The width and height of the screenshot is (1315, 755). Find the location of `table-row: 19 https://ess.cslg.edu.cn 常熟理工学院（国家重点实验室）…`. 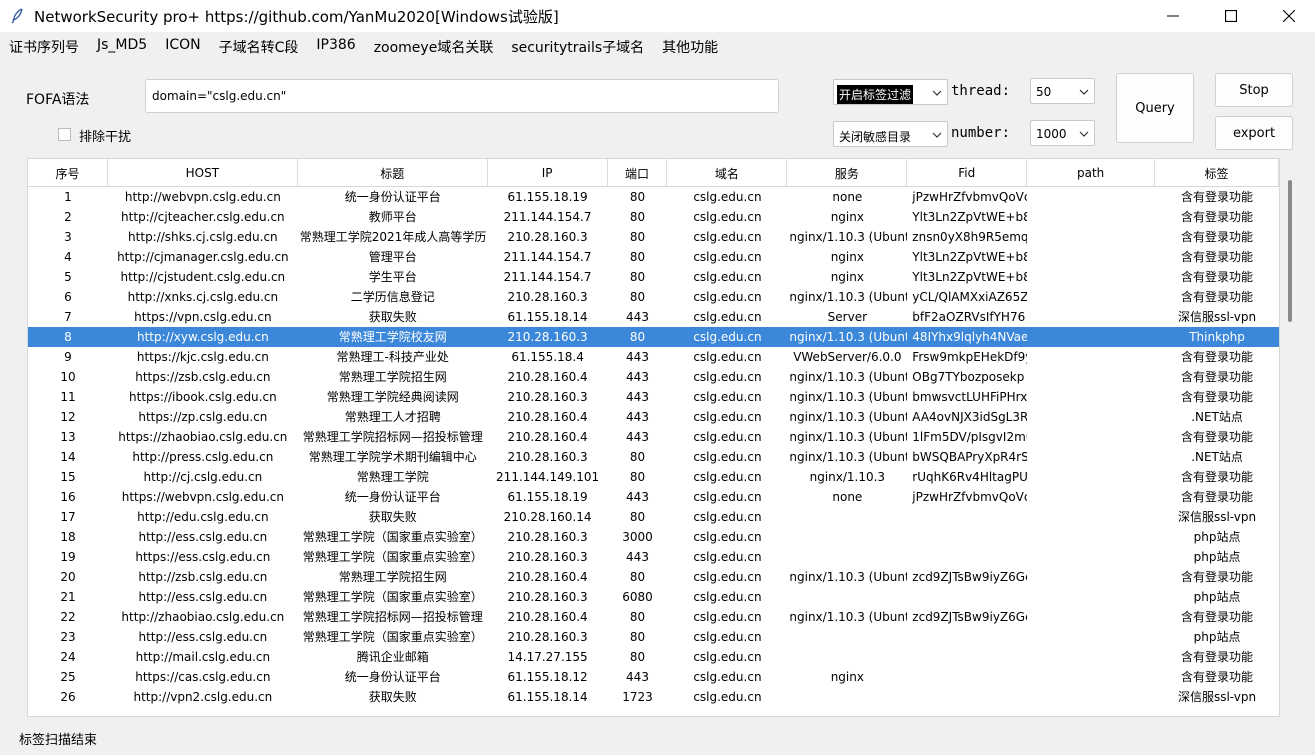

table-row: 19 https://ess.cslg.edu.cn 常熟理工学院（国家重点实验室）… is located at coordinates (653, 557).